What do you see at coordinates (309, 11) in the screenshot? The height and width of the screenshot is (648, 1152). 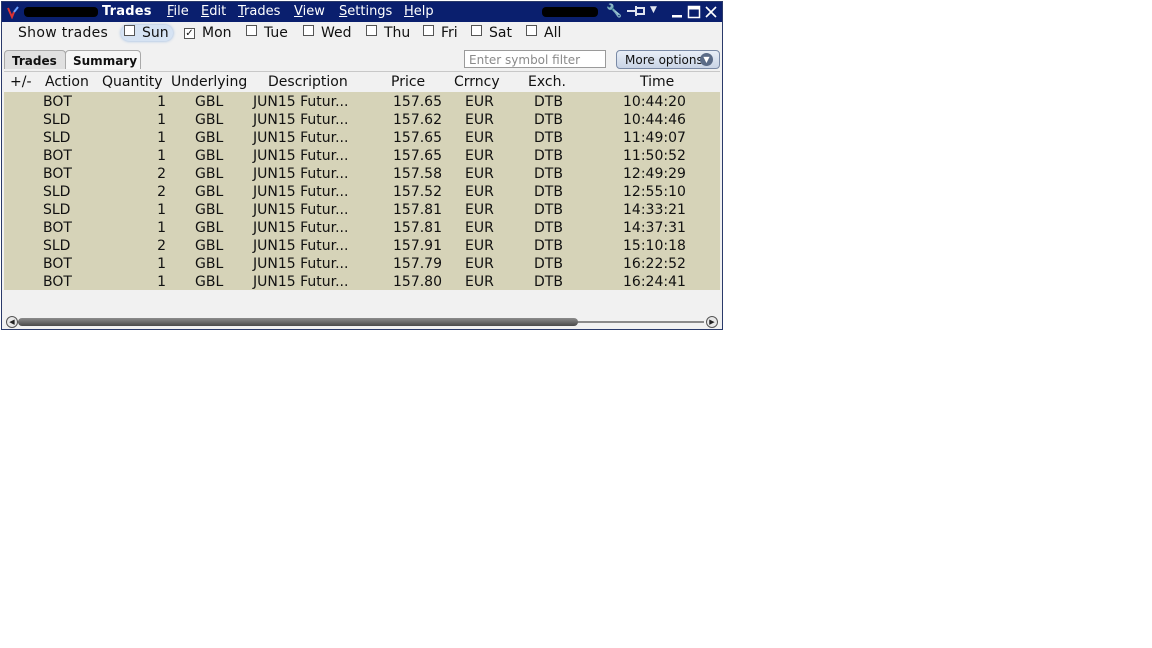 I see `menu-view: View` at bounding box center [309, 11].